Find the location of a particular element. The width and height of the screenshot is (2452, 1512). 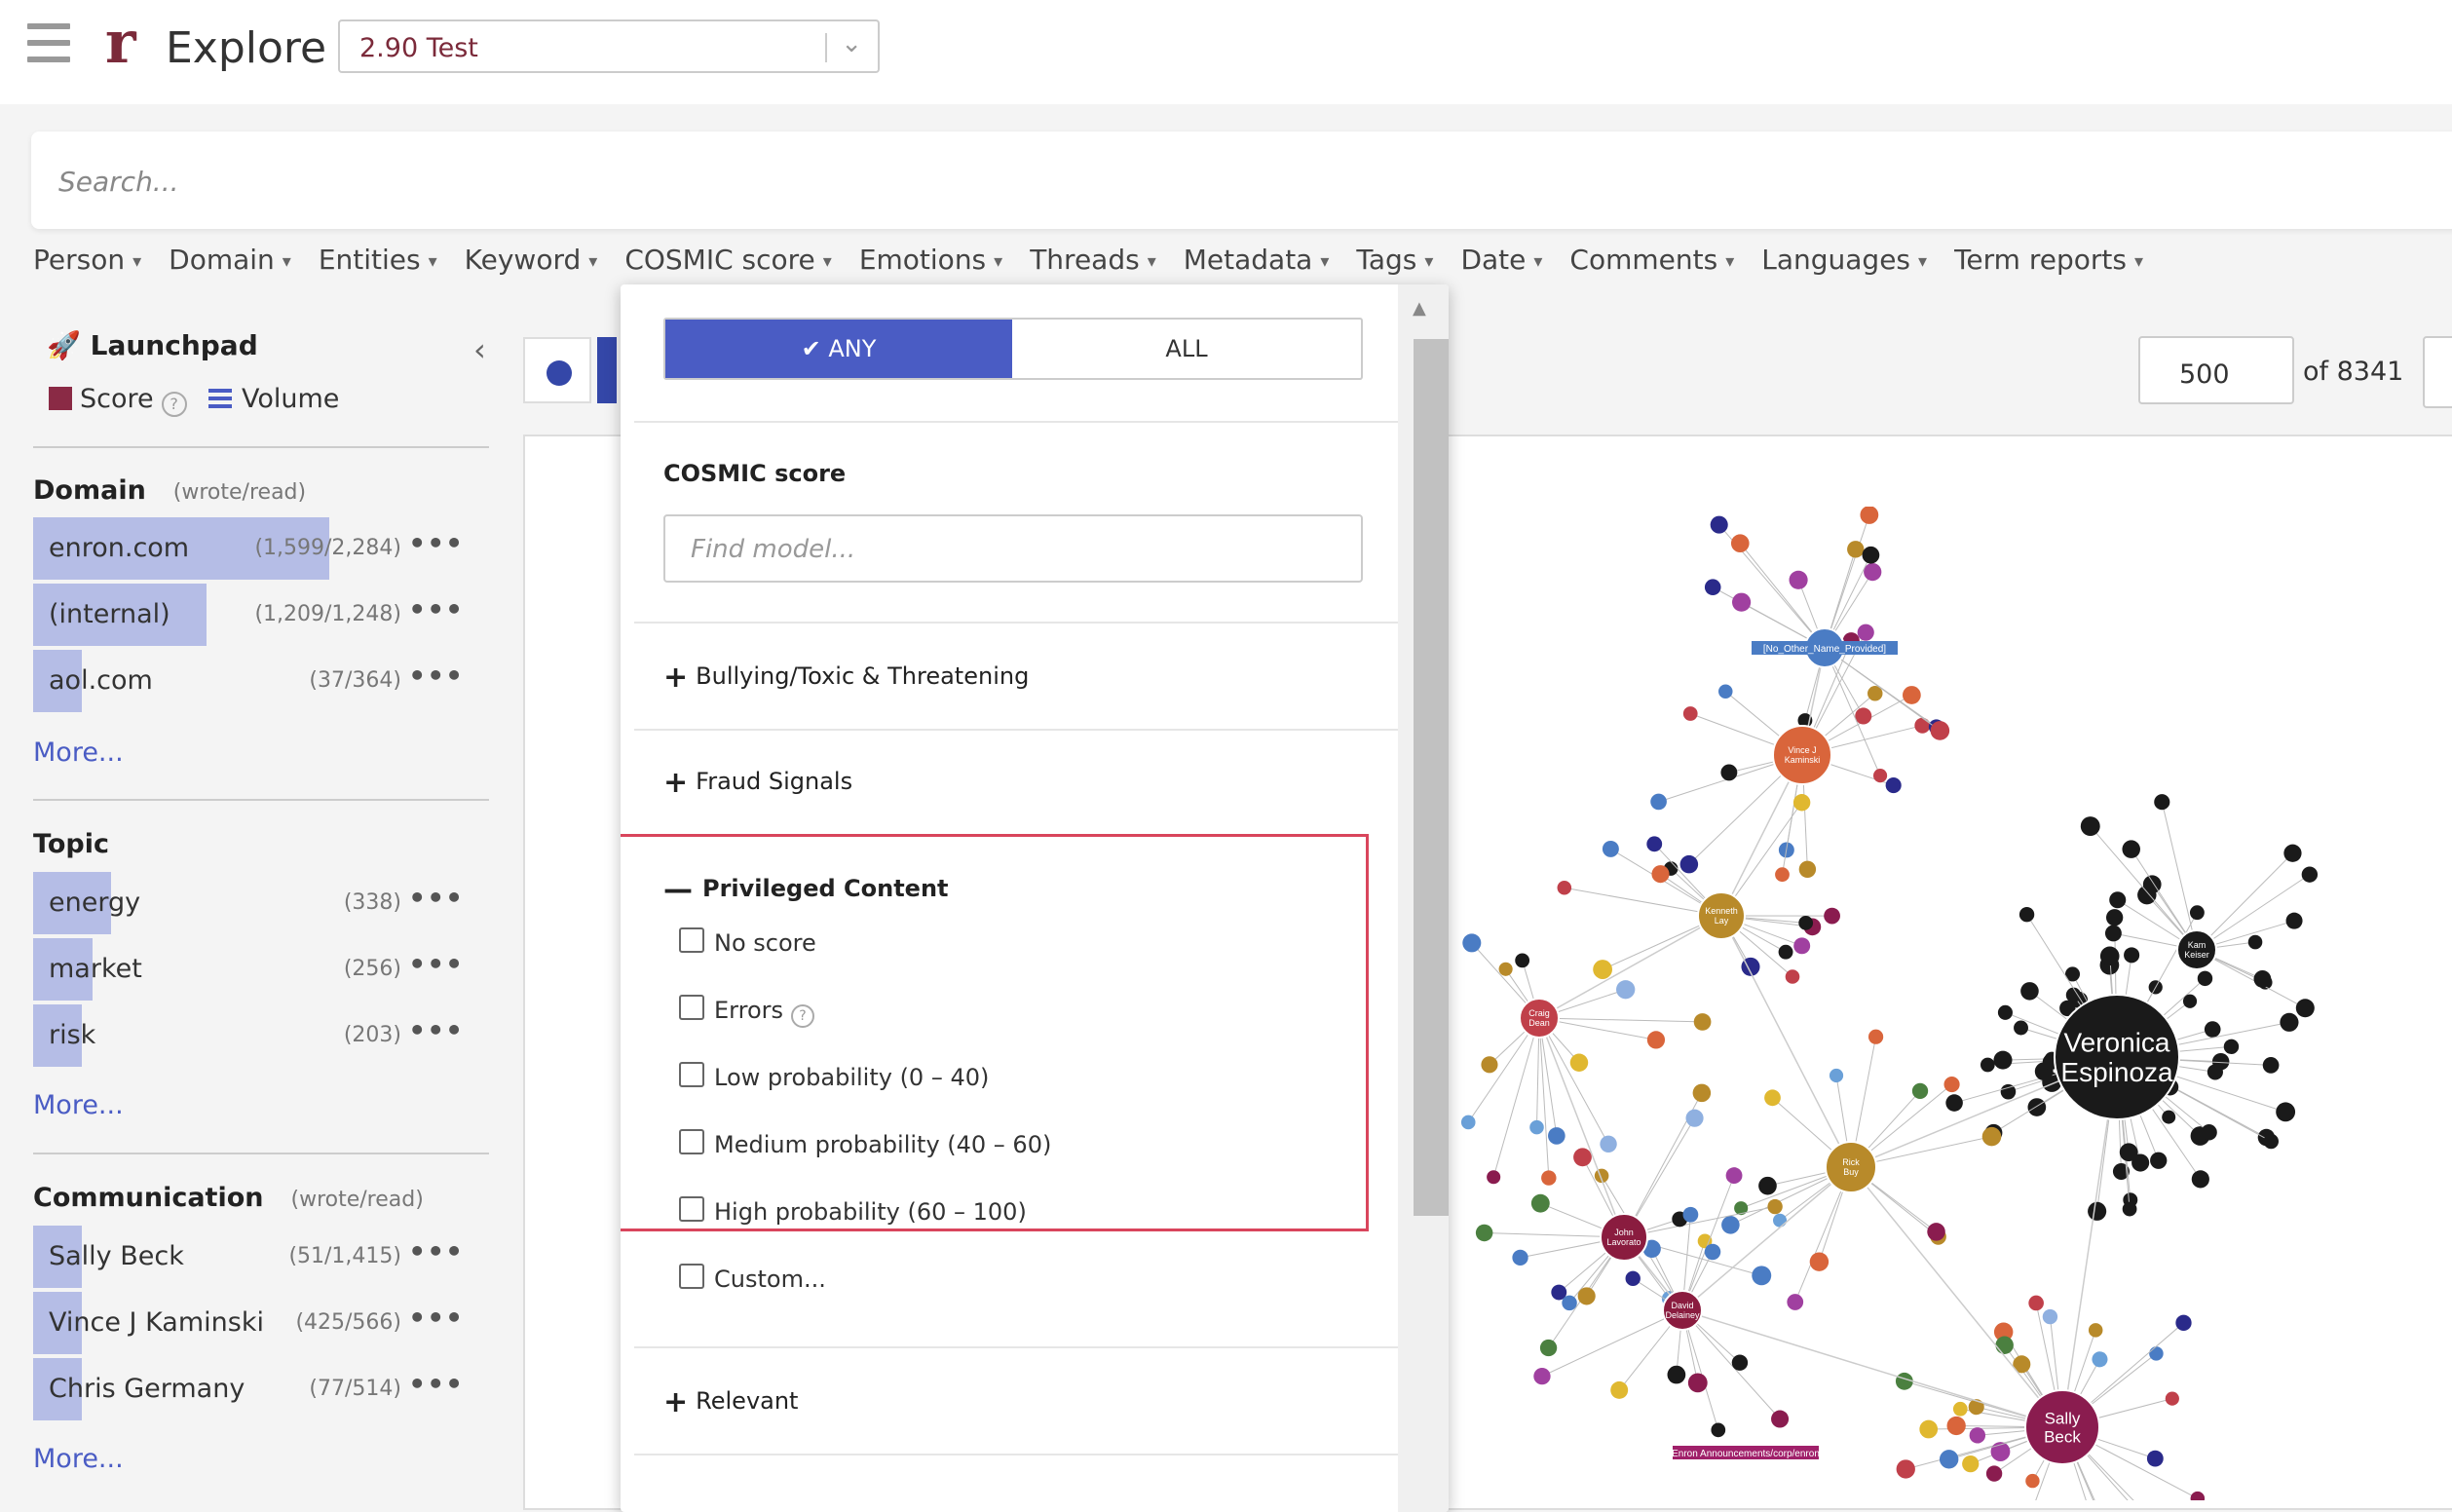

score-toggle: Score? is located at coordinates (118, 400).